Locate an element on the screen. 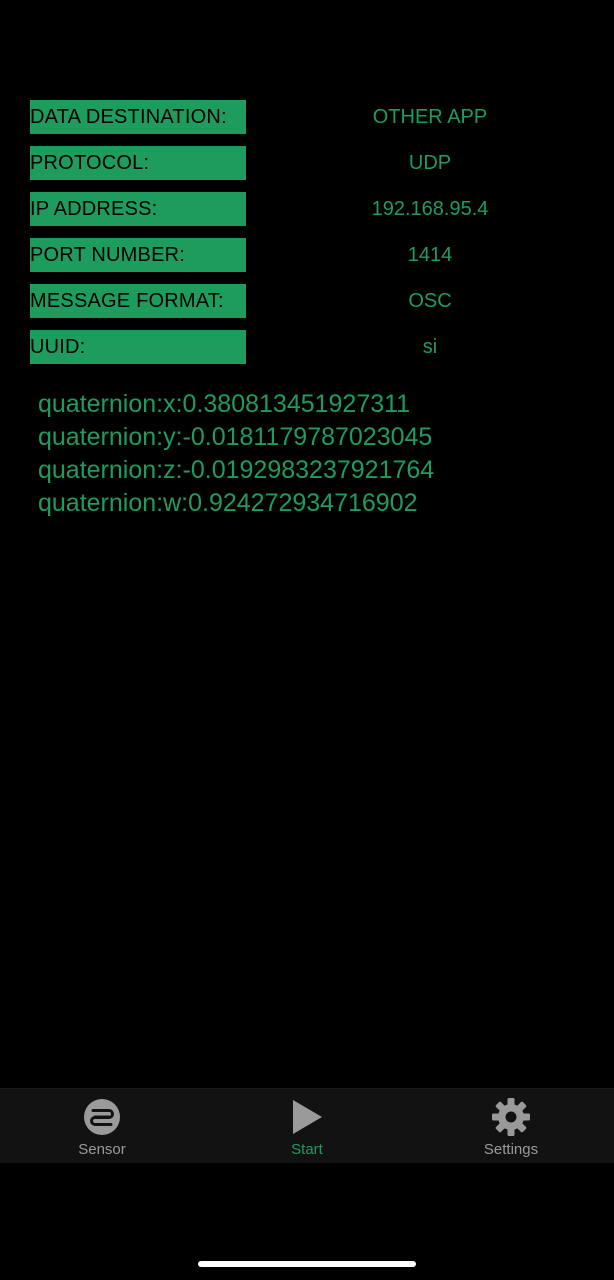  tab-settings: Settings is located at coordinates (511, 1126).